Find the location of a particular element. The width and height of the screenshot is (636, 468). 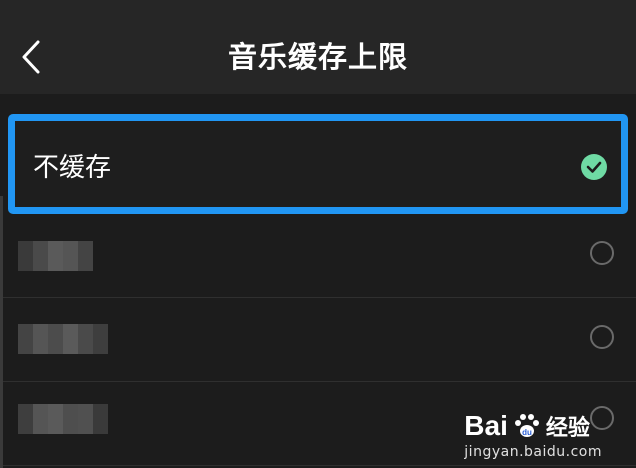

option-label: 不缓存 is located at coordinates (72, 168).